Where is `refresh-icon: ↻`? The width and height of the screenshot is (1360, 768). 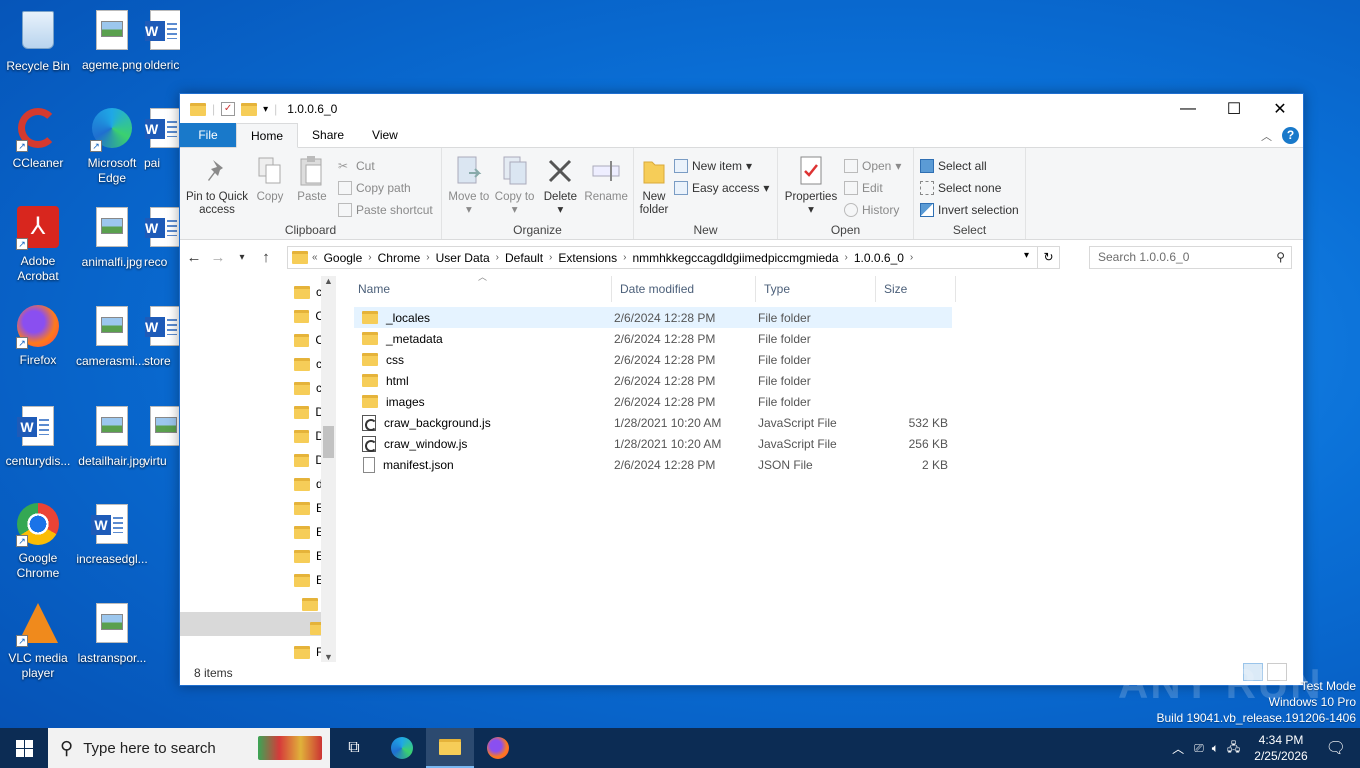
refresh-icon: ↻ is located at coordinates (1048, 257).